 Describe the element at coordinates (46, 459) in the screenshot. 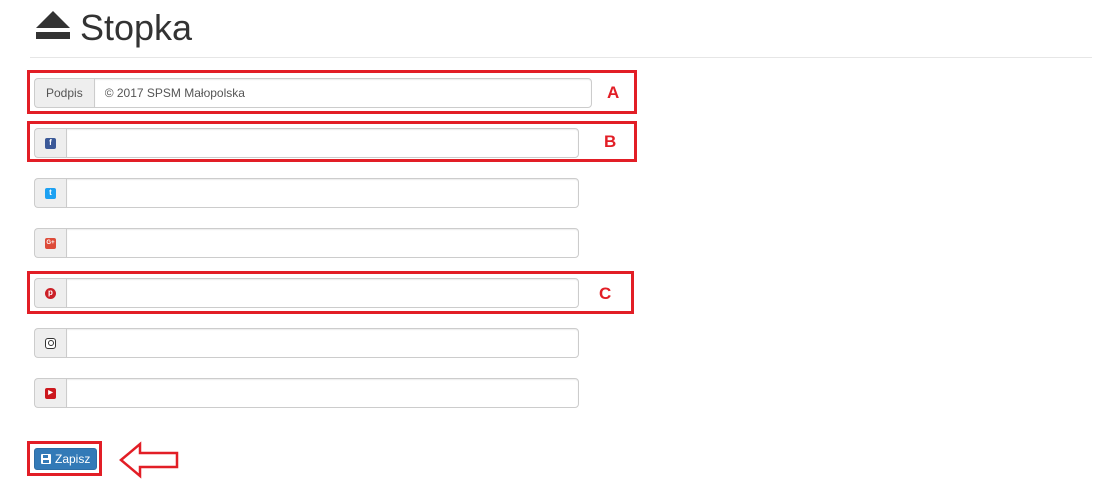

I see `floppy-disk-icon` at that location.